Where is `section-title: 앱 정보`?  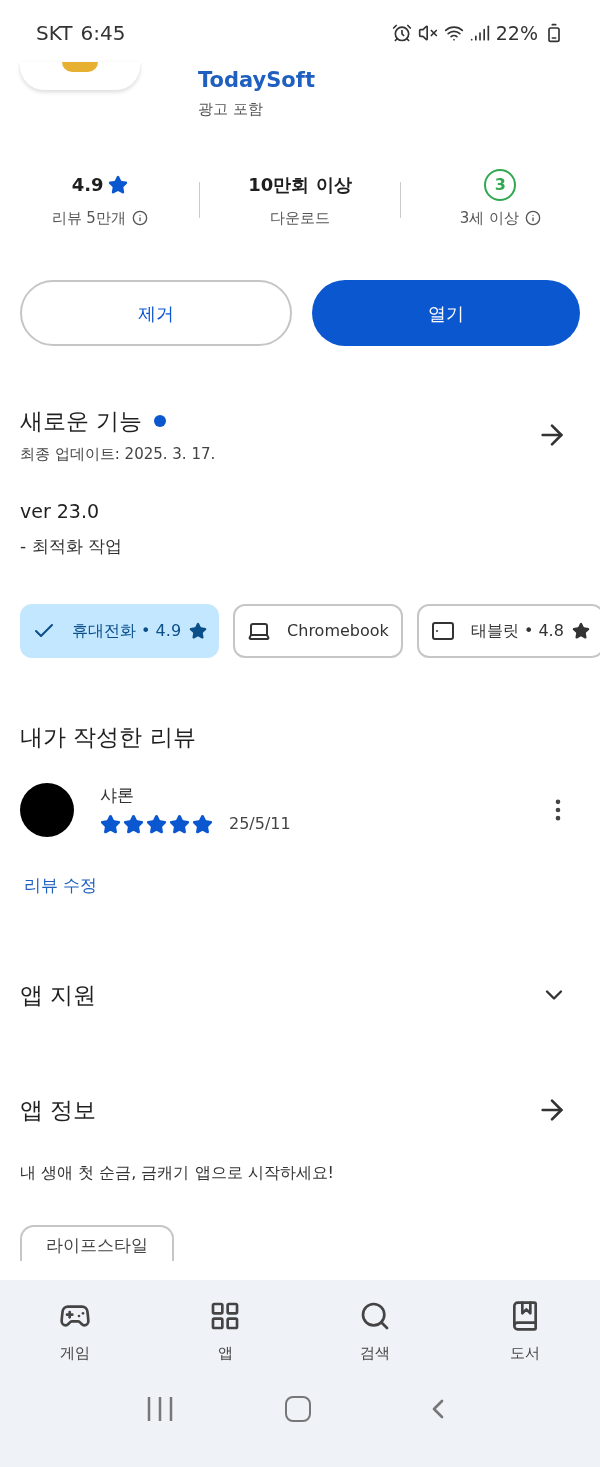 section-title: 앱 정보 is located at coordinates (58, 1110).